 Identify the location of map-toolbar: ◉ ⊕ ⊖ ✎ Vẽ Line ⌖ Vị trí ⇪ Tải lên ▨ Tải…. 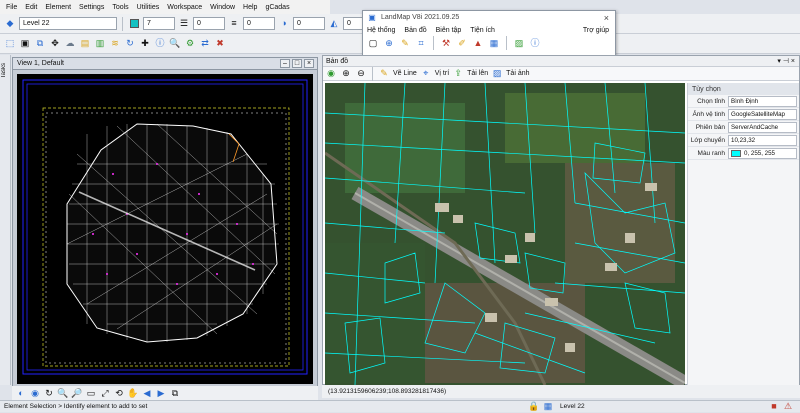
(561, 73).